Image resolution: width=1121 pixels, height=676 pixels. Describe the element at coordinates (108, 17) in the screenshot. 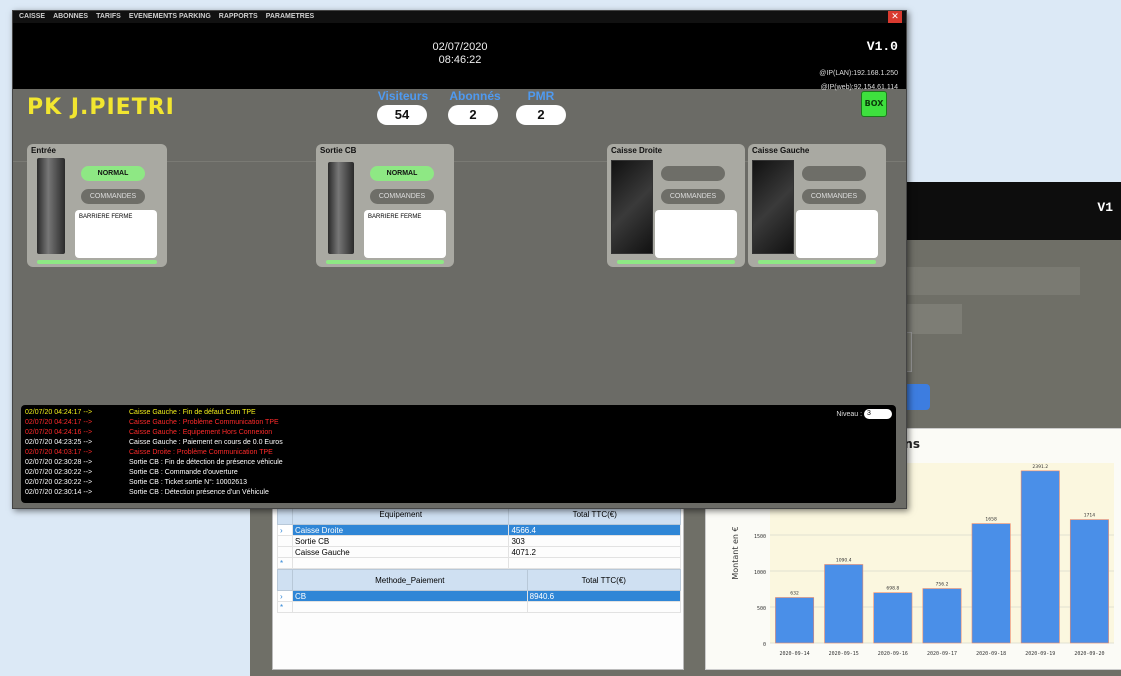

I see `menu-tarifs: TARIFS` at that location.